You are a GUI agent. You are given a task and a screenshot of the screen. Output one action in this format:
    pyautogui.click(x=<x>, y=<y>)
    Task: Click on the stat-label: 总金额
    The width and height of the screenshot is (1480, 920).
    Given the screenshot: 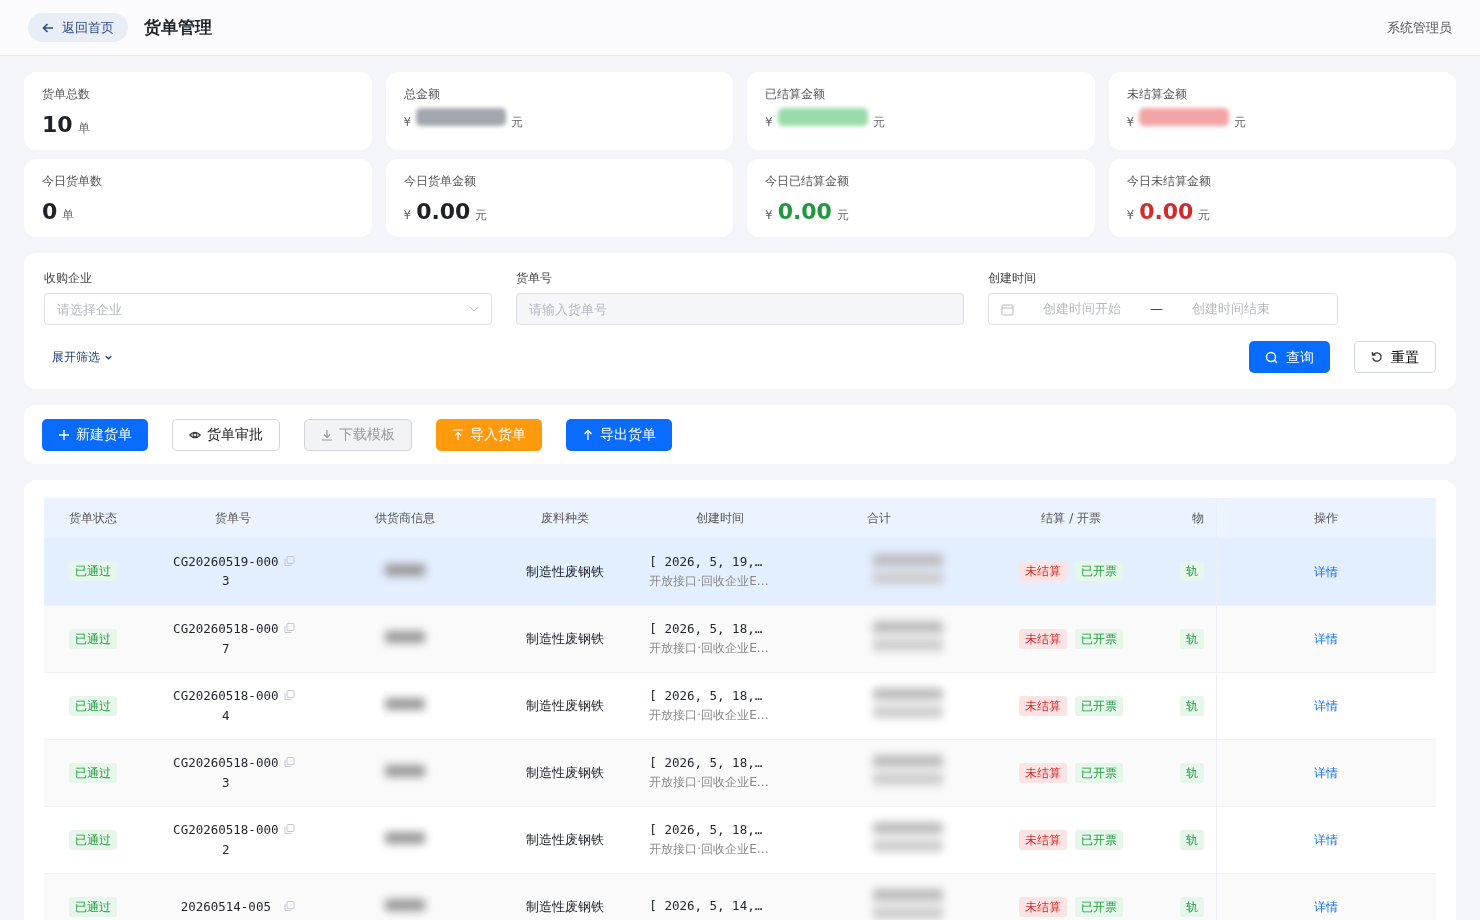 What is the action you would take?
    pyautogui.click(x=422, y=94)
    